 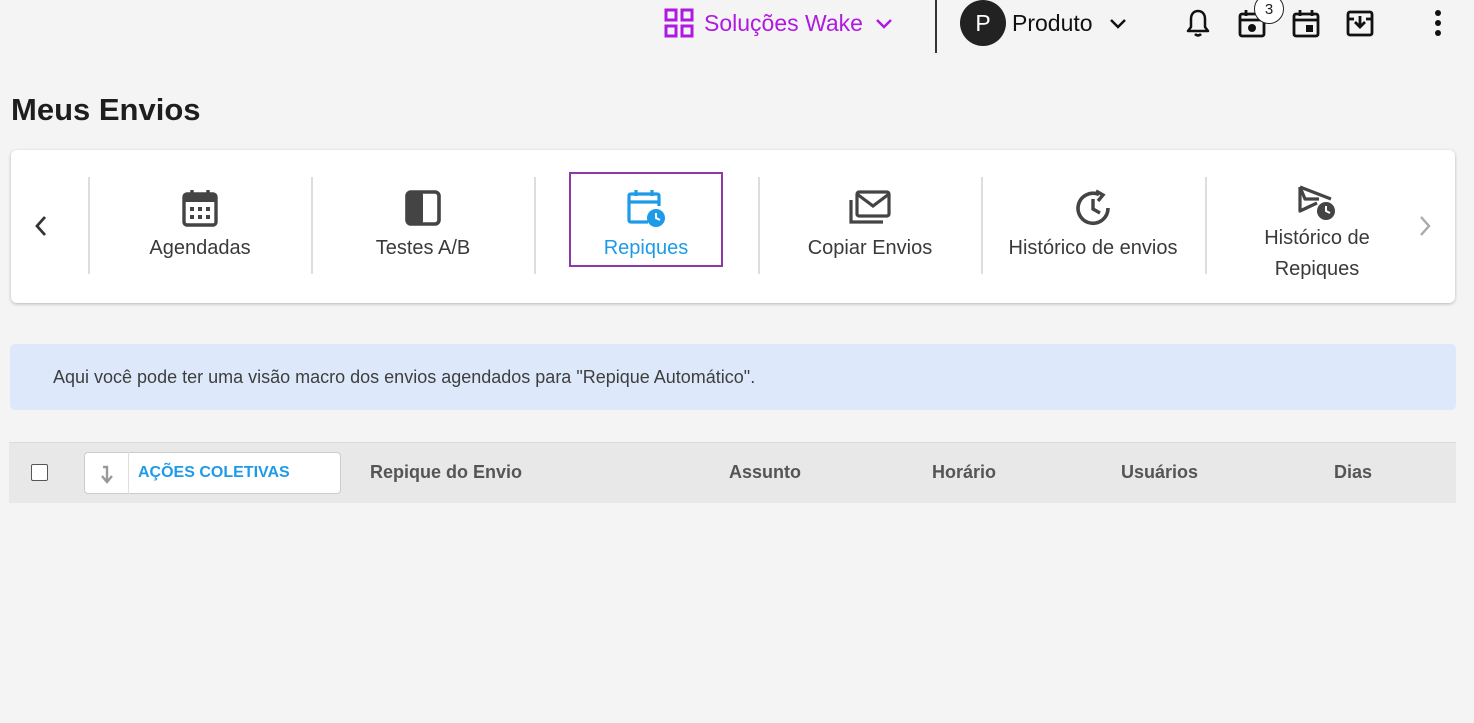 What do you see at coordinates (765, 472) in the screenshot?
I see `column-header-assunto: Assunto` at bounding box center [765, 472].